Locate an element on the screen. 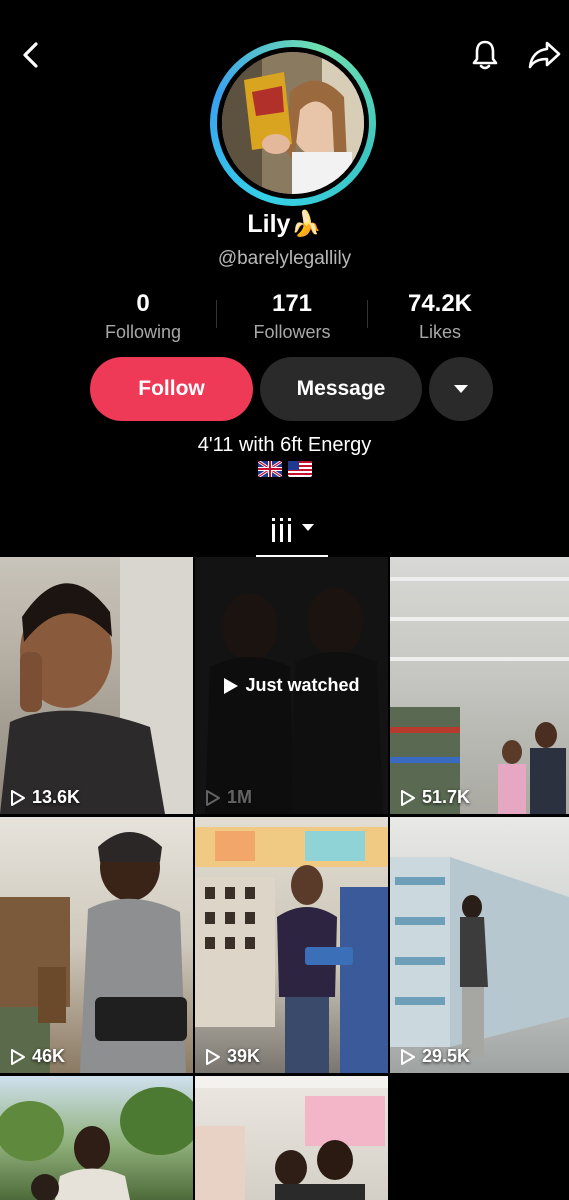 This screenshot has height=1200, width=569. video-tile: 39K is located at coordinates (291, 945).